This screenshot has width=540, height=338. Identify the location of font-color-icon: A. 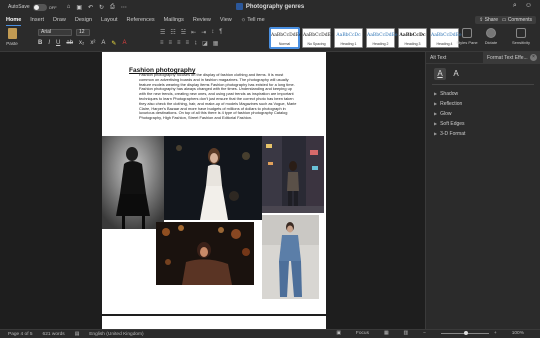
(124, 43).